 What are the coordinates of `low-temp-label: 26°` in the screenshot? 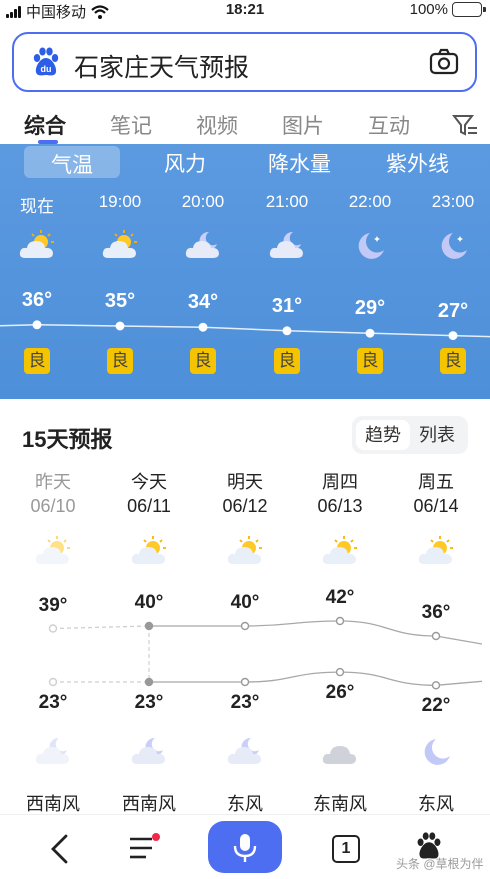 It's located at (340, 693).